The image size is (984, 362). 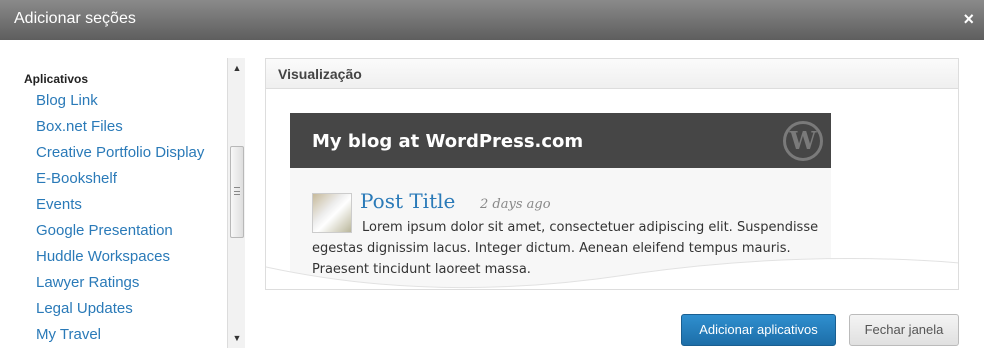 What do you see at coordinates (120, 103) in the screenshot?
I see `sidebar-item-blog-link: Blog Link` at bounding box center [120, 103].